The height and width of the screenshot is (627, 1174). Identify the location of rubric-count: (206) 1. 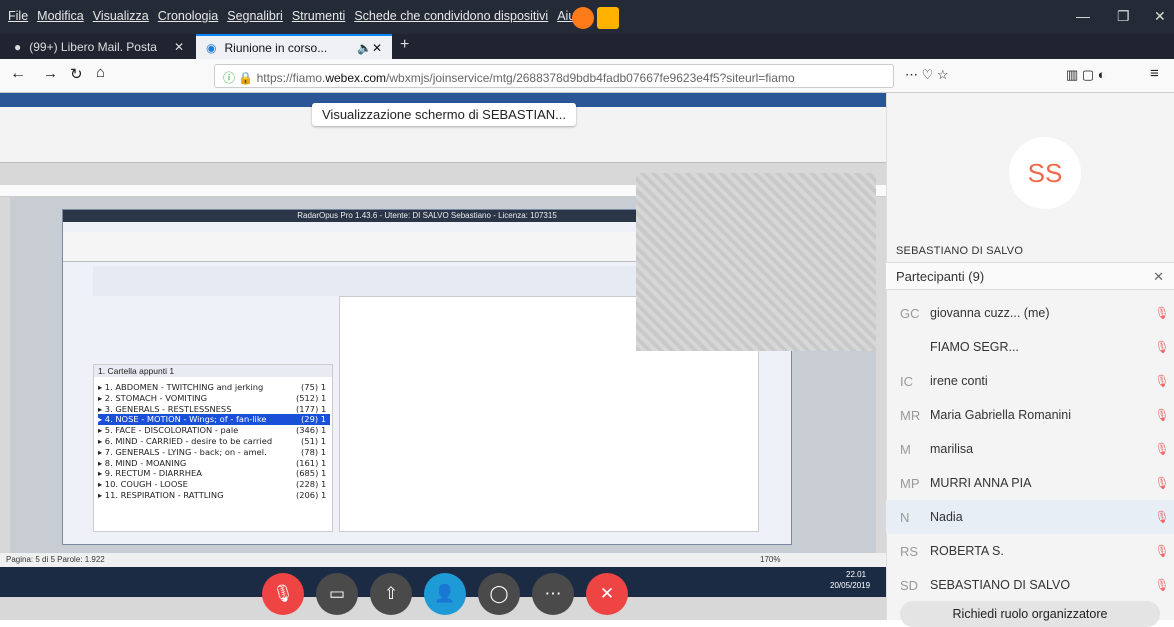
(311, 494).